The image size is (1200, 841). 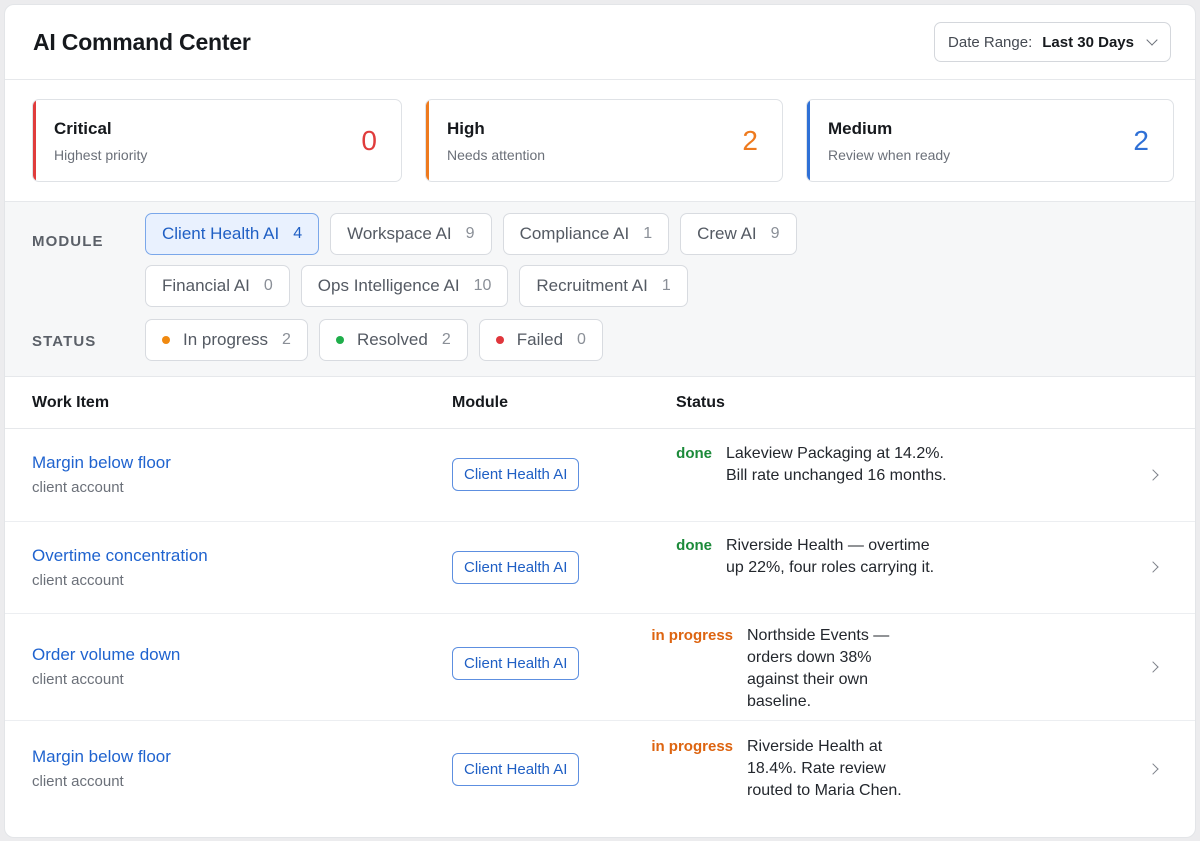 I want to click on date-range-dropdown: Date Range: Last 30 Days, so click(x=1052, y=42).